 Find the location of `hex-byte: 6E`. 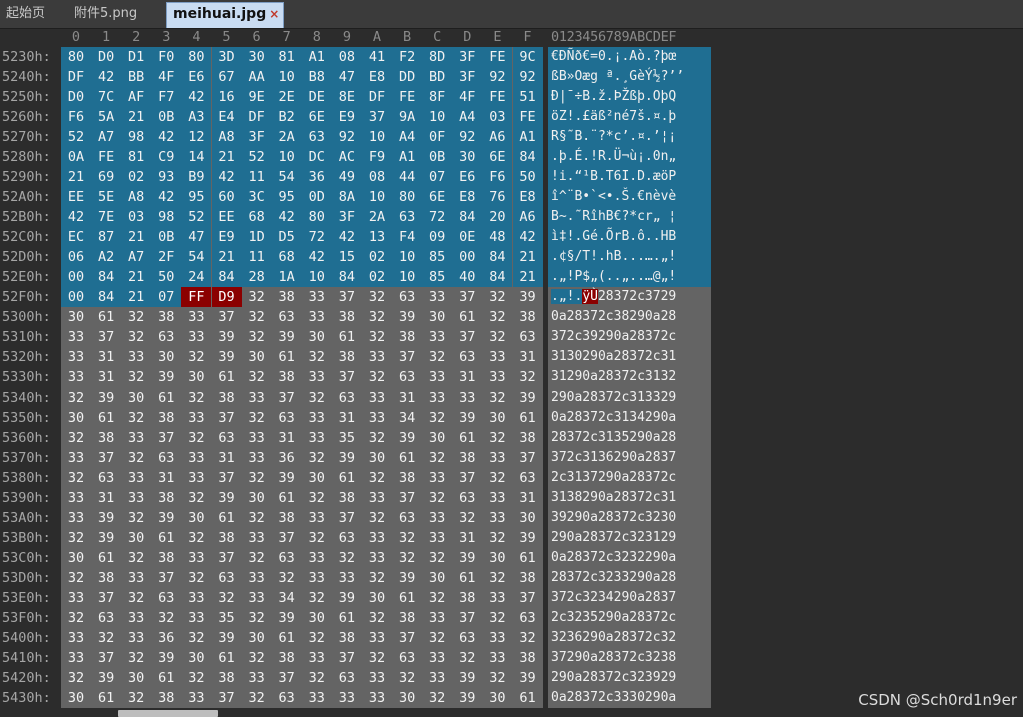

hex-byte: 6E is located at coordinates (497, 157).